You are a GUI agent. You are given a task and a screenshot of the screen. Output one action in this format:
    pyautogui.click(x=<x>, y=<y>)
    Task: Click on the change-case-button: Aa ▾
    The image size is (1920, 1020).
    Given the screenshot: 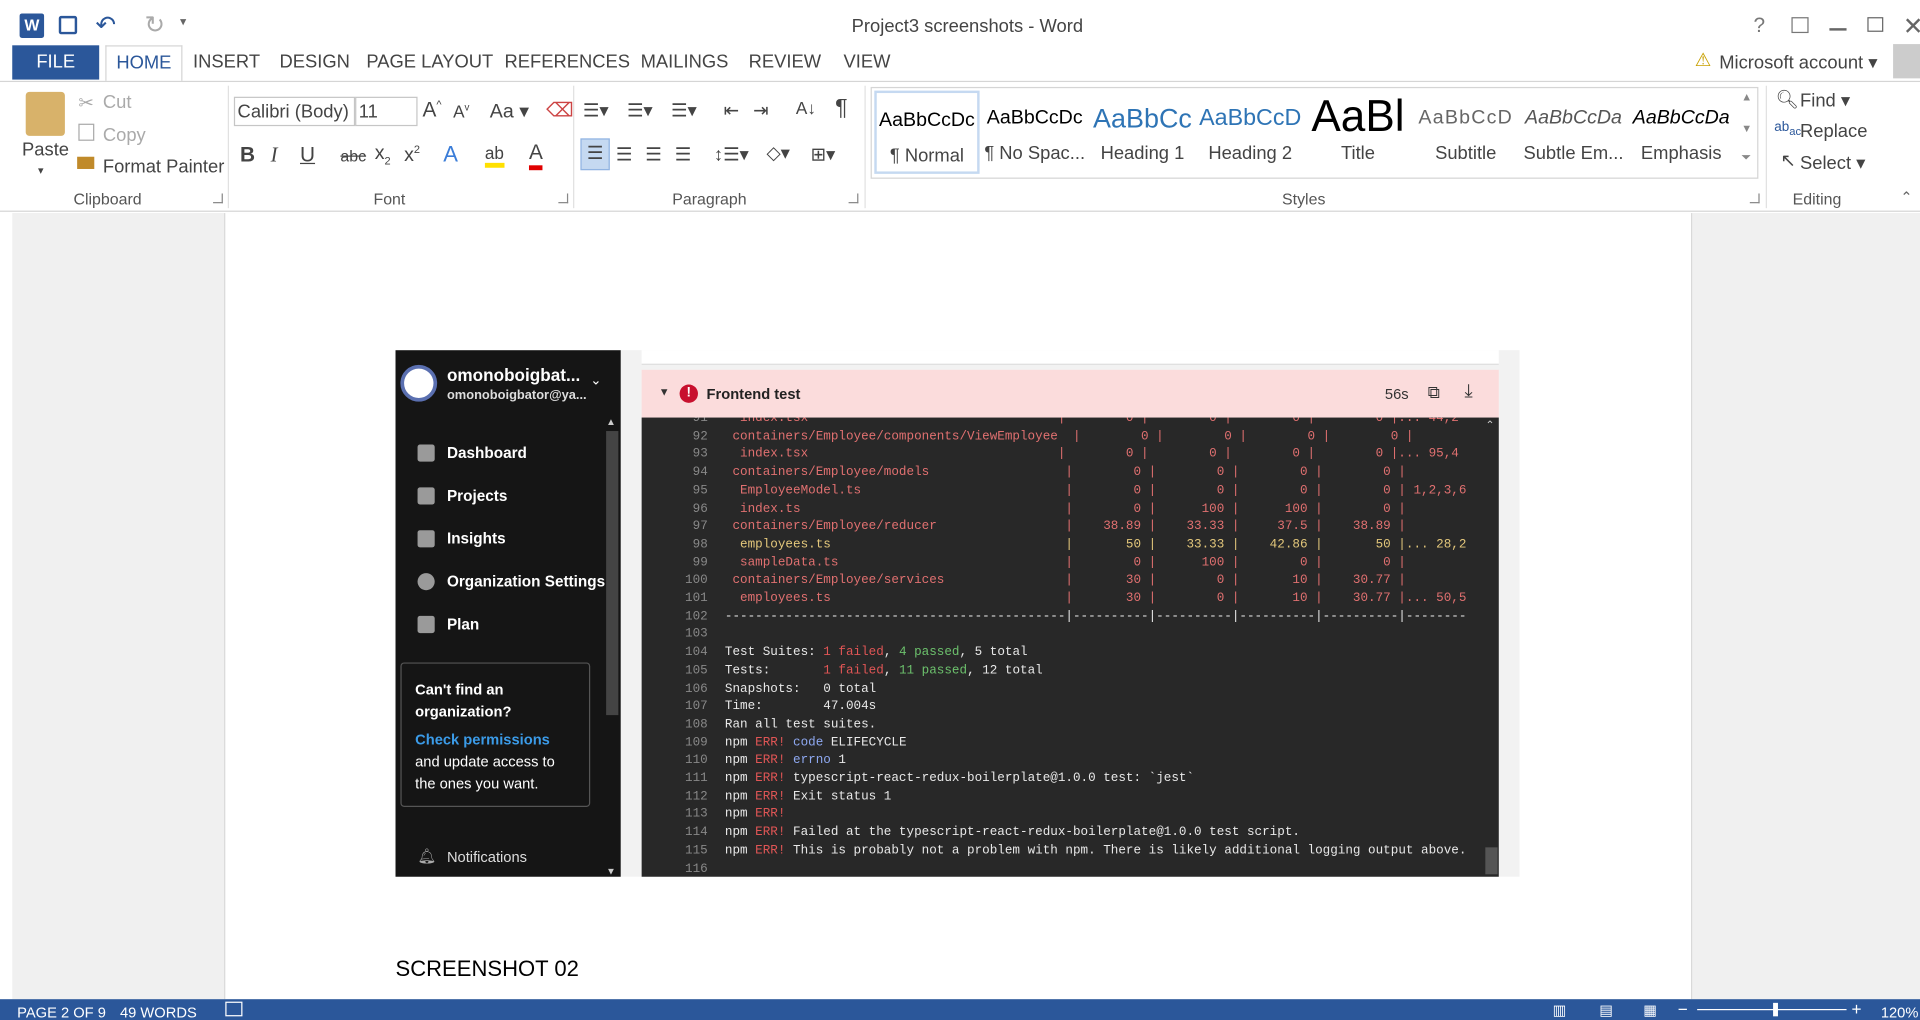 What is the action you would take?
    pyautogui.click(x=509, y=111)
    